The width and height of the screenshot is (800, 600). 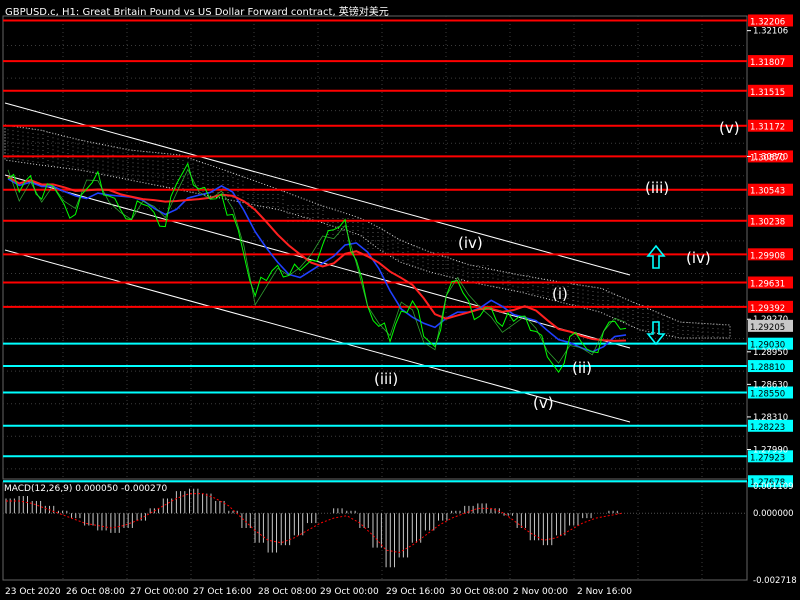 I want to click on macd-tick-label: 0.001109, so click(x=773, y=487).